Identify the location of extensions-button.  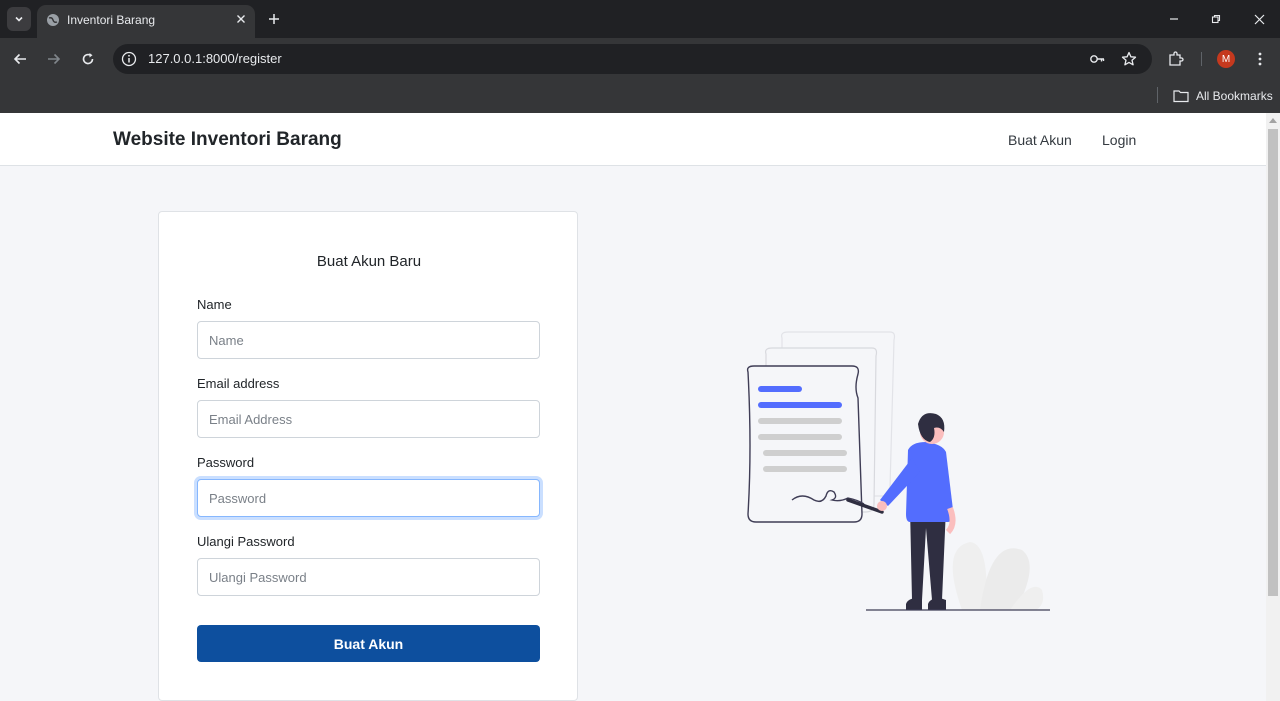
(1176, 59).